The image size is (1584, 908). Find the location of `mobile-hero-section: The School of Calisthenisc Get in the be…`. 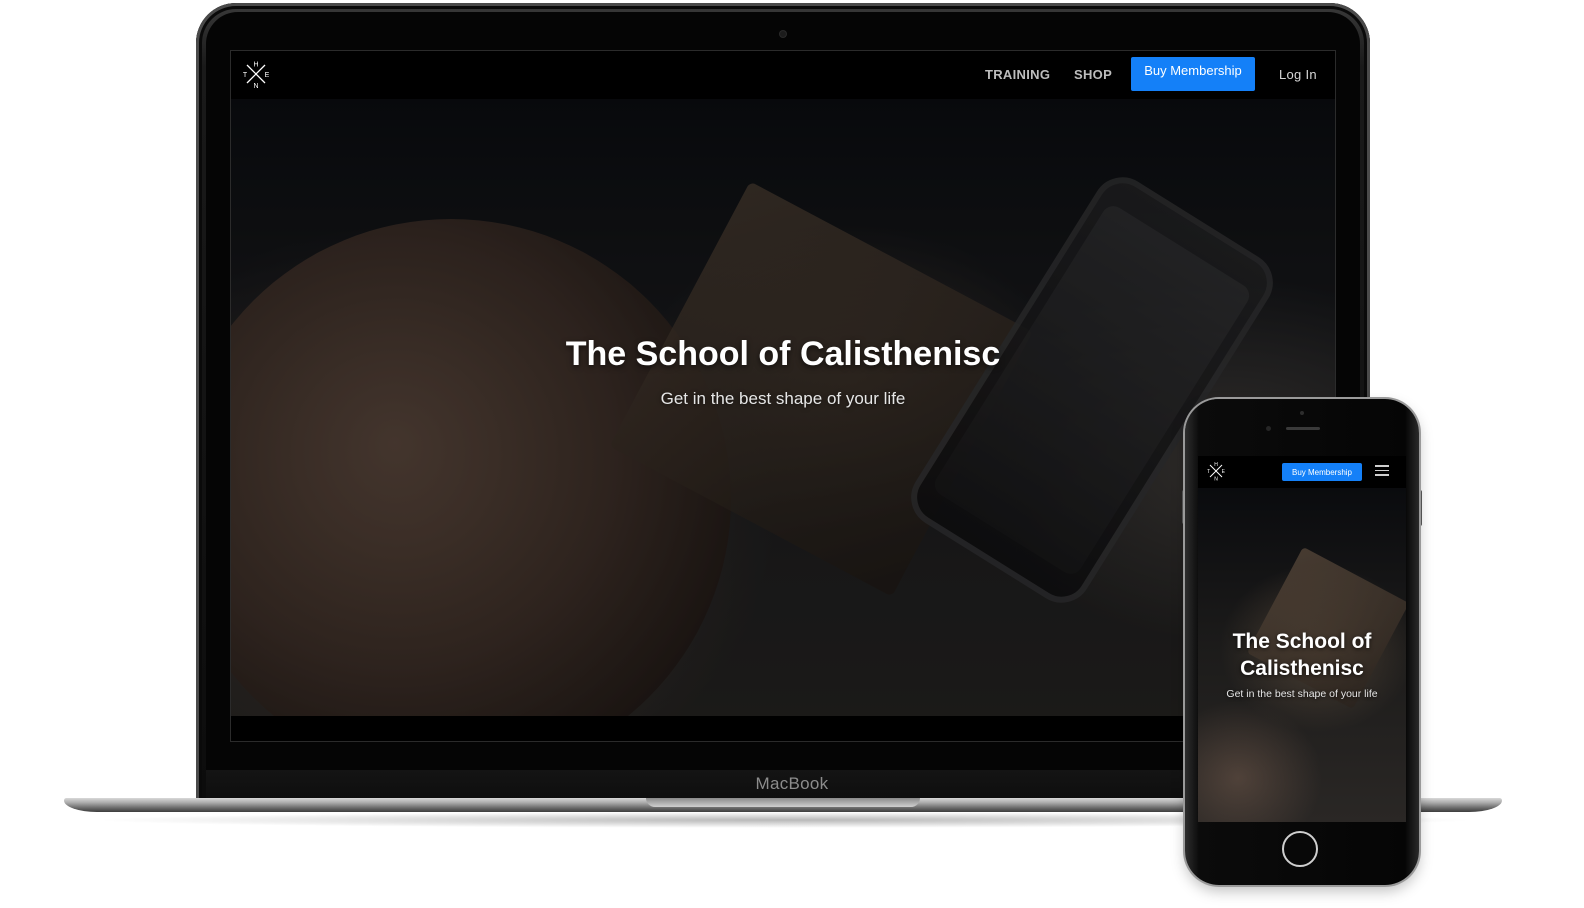

mobile-hero-section: The School of Calisthenisc Get in the be… is located at coordinates (1302, 655).